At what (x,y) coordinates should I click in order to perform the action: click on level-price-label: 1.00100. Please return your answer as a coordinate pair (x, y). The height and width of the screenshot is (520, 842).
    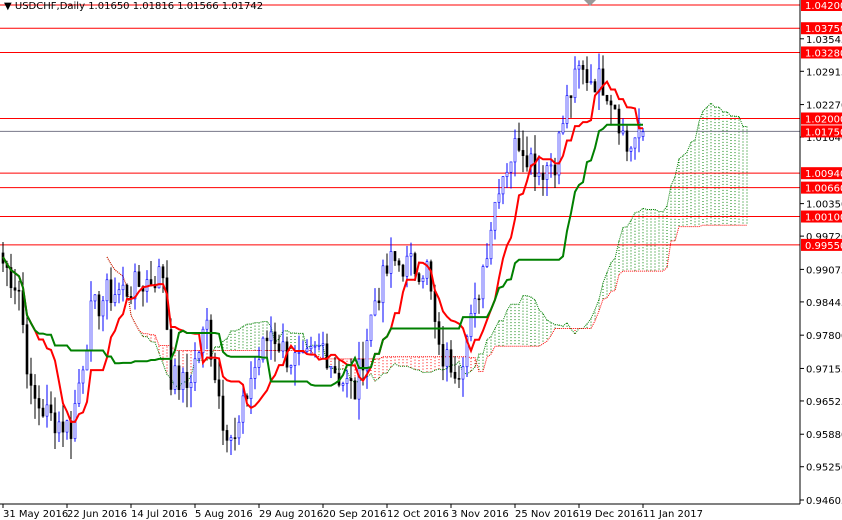
    Looking at the image, I should click on (823, 218).